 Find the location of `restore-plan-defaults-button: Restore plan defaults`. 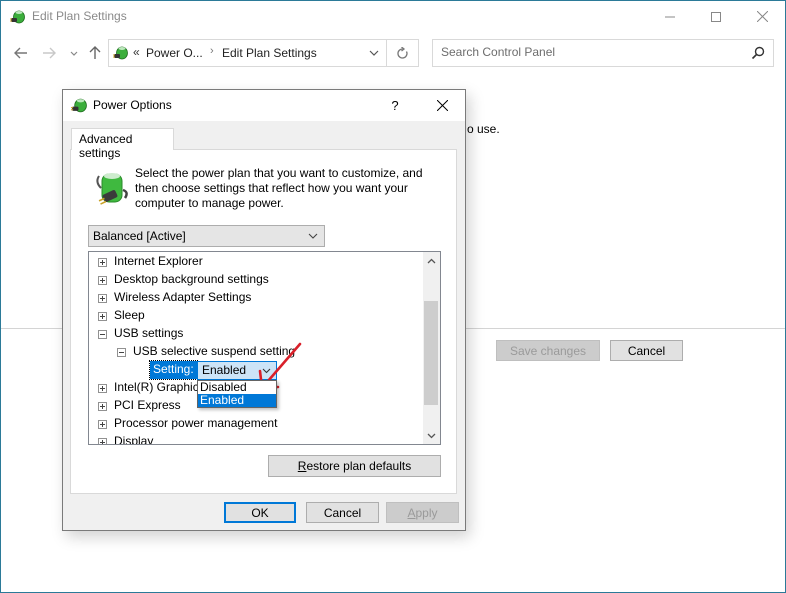

restore-plan-defaults-button: Restore plan defaults is located at coordinates (354, 466).